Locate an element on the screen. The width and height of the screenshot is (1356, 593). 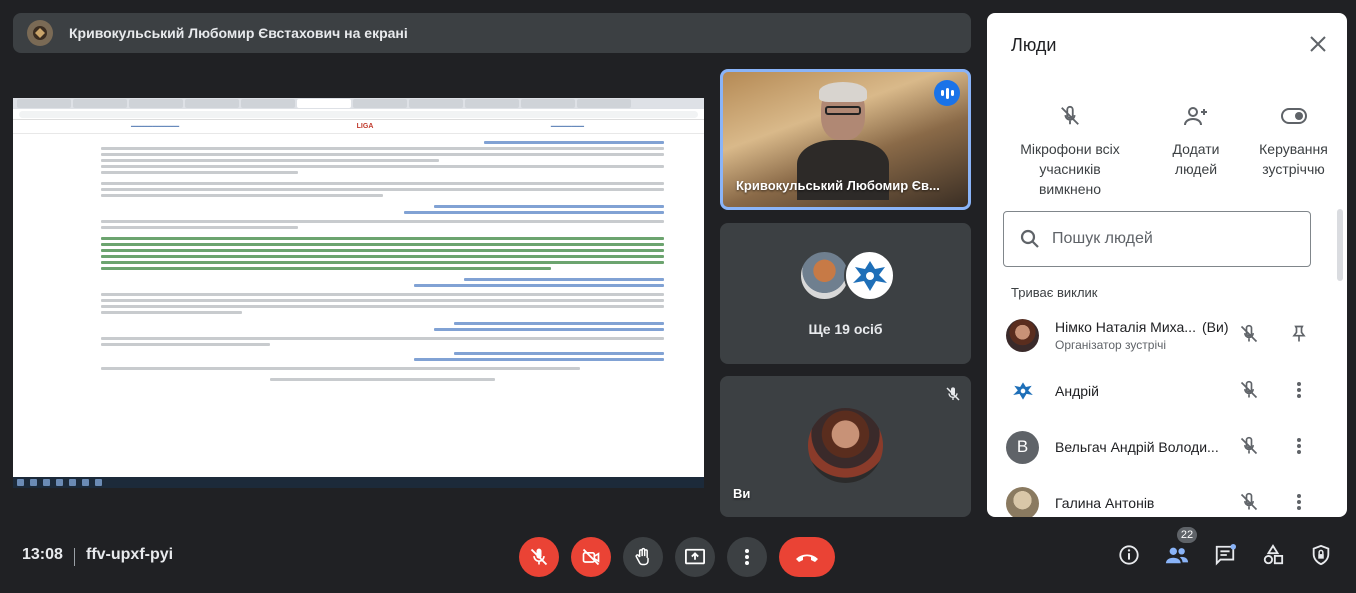
speaking-indicator-icon is located at coordinates (947, 93).